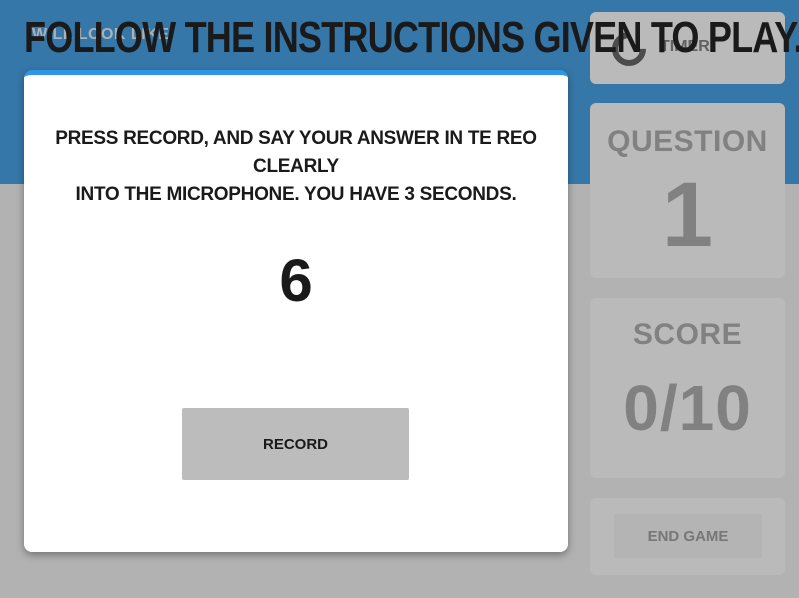  Describe the element at coordinates (296, 280) in the screenshot. I see `question-number-display: 6` at that location.